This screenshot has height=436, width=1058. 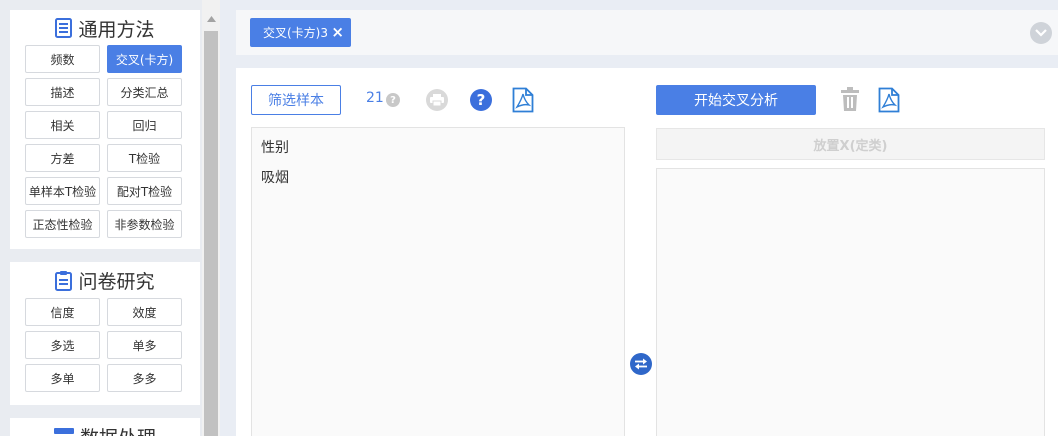 What do you see at coordinates (105, 333) in the screenshot?
I see `section-questionnaire: 问卷研究 信度 效度 多选 单多 多单 多多` at bounding box center [105, 333].